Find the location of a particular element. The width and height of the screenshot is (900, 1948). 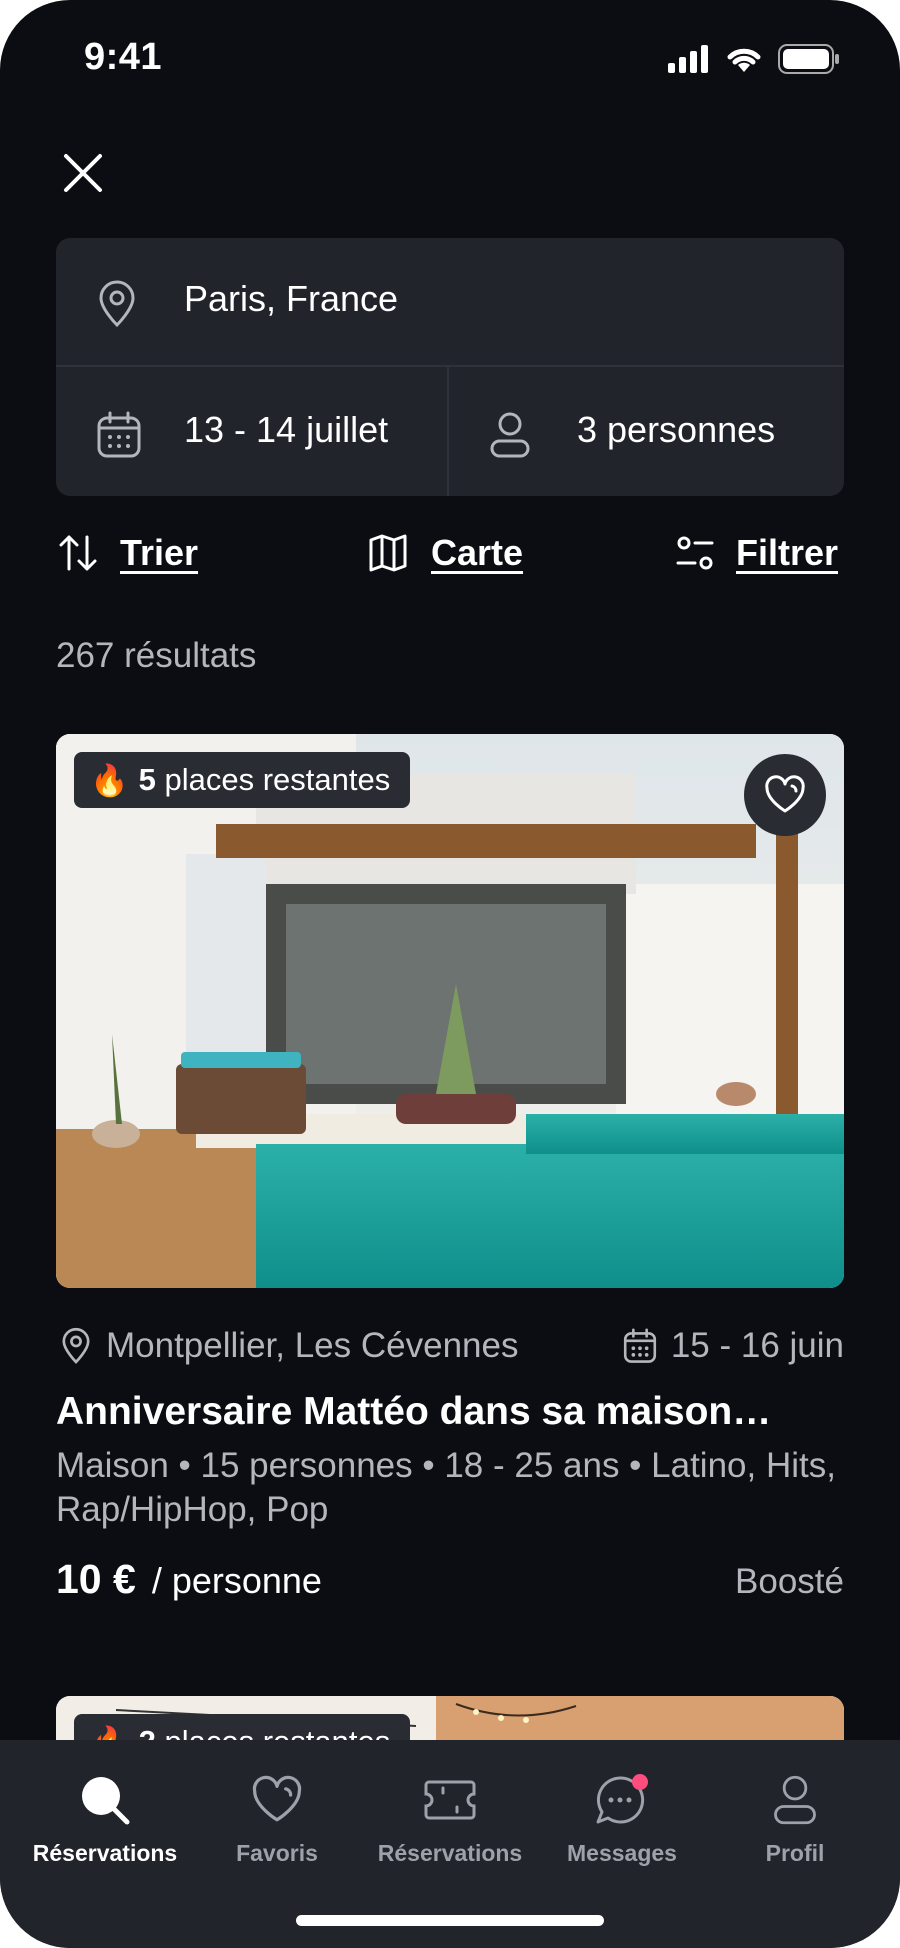

price-amount: 10 € is located at coordinates (96, 1579).